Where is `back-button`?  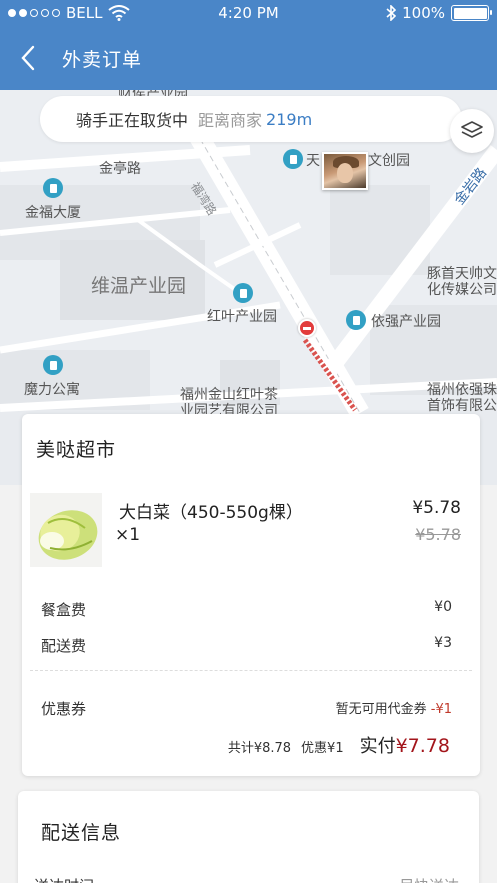
back-button is located at coordinates (35, 58).